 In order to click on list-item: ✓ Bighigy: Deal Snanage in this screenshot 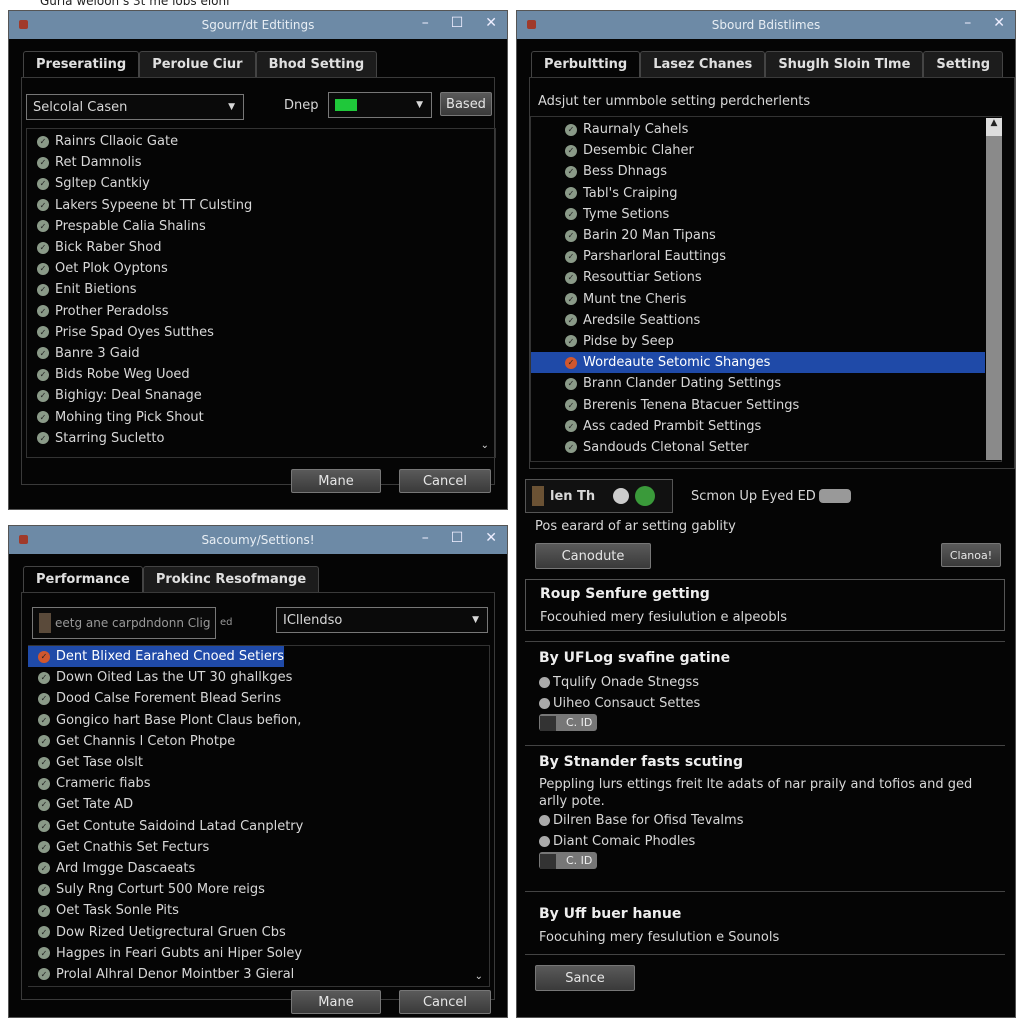, I will do `click(261, 395)`.